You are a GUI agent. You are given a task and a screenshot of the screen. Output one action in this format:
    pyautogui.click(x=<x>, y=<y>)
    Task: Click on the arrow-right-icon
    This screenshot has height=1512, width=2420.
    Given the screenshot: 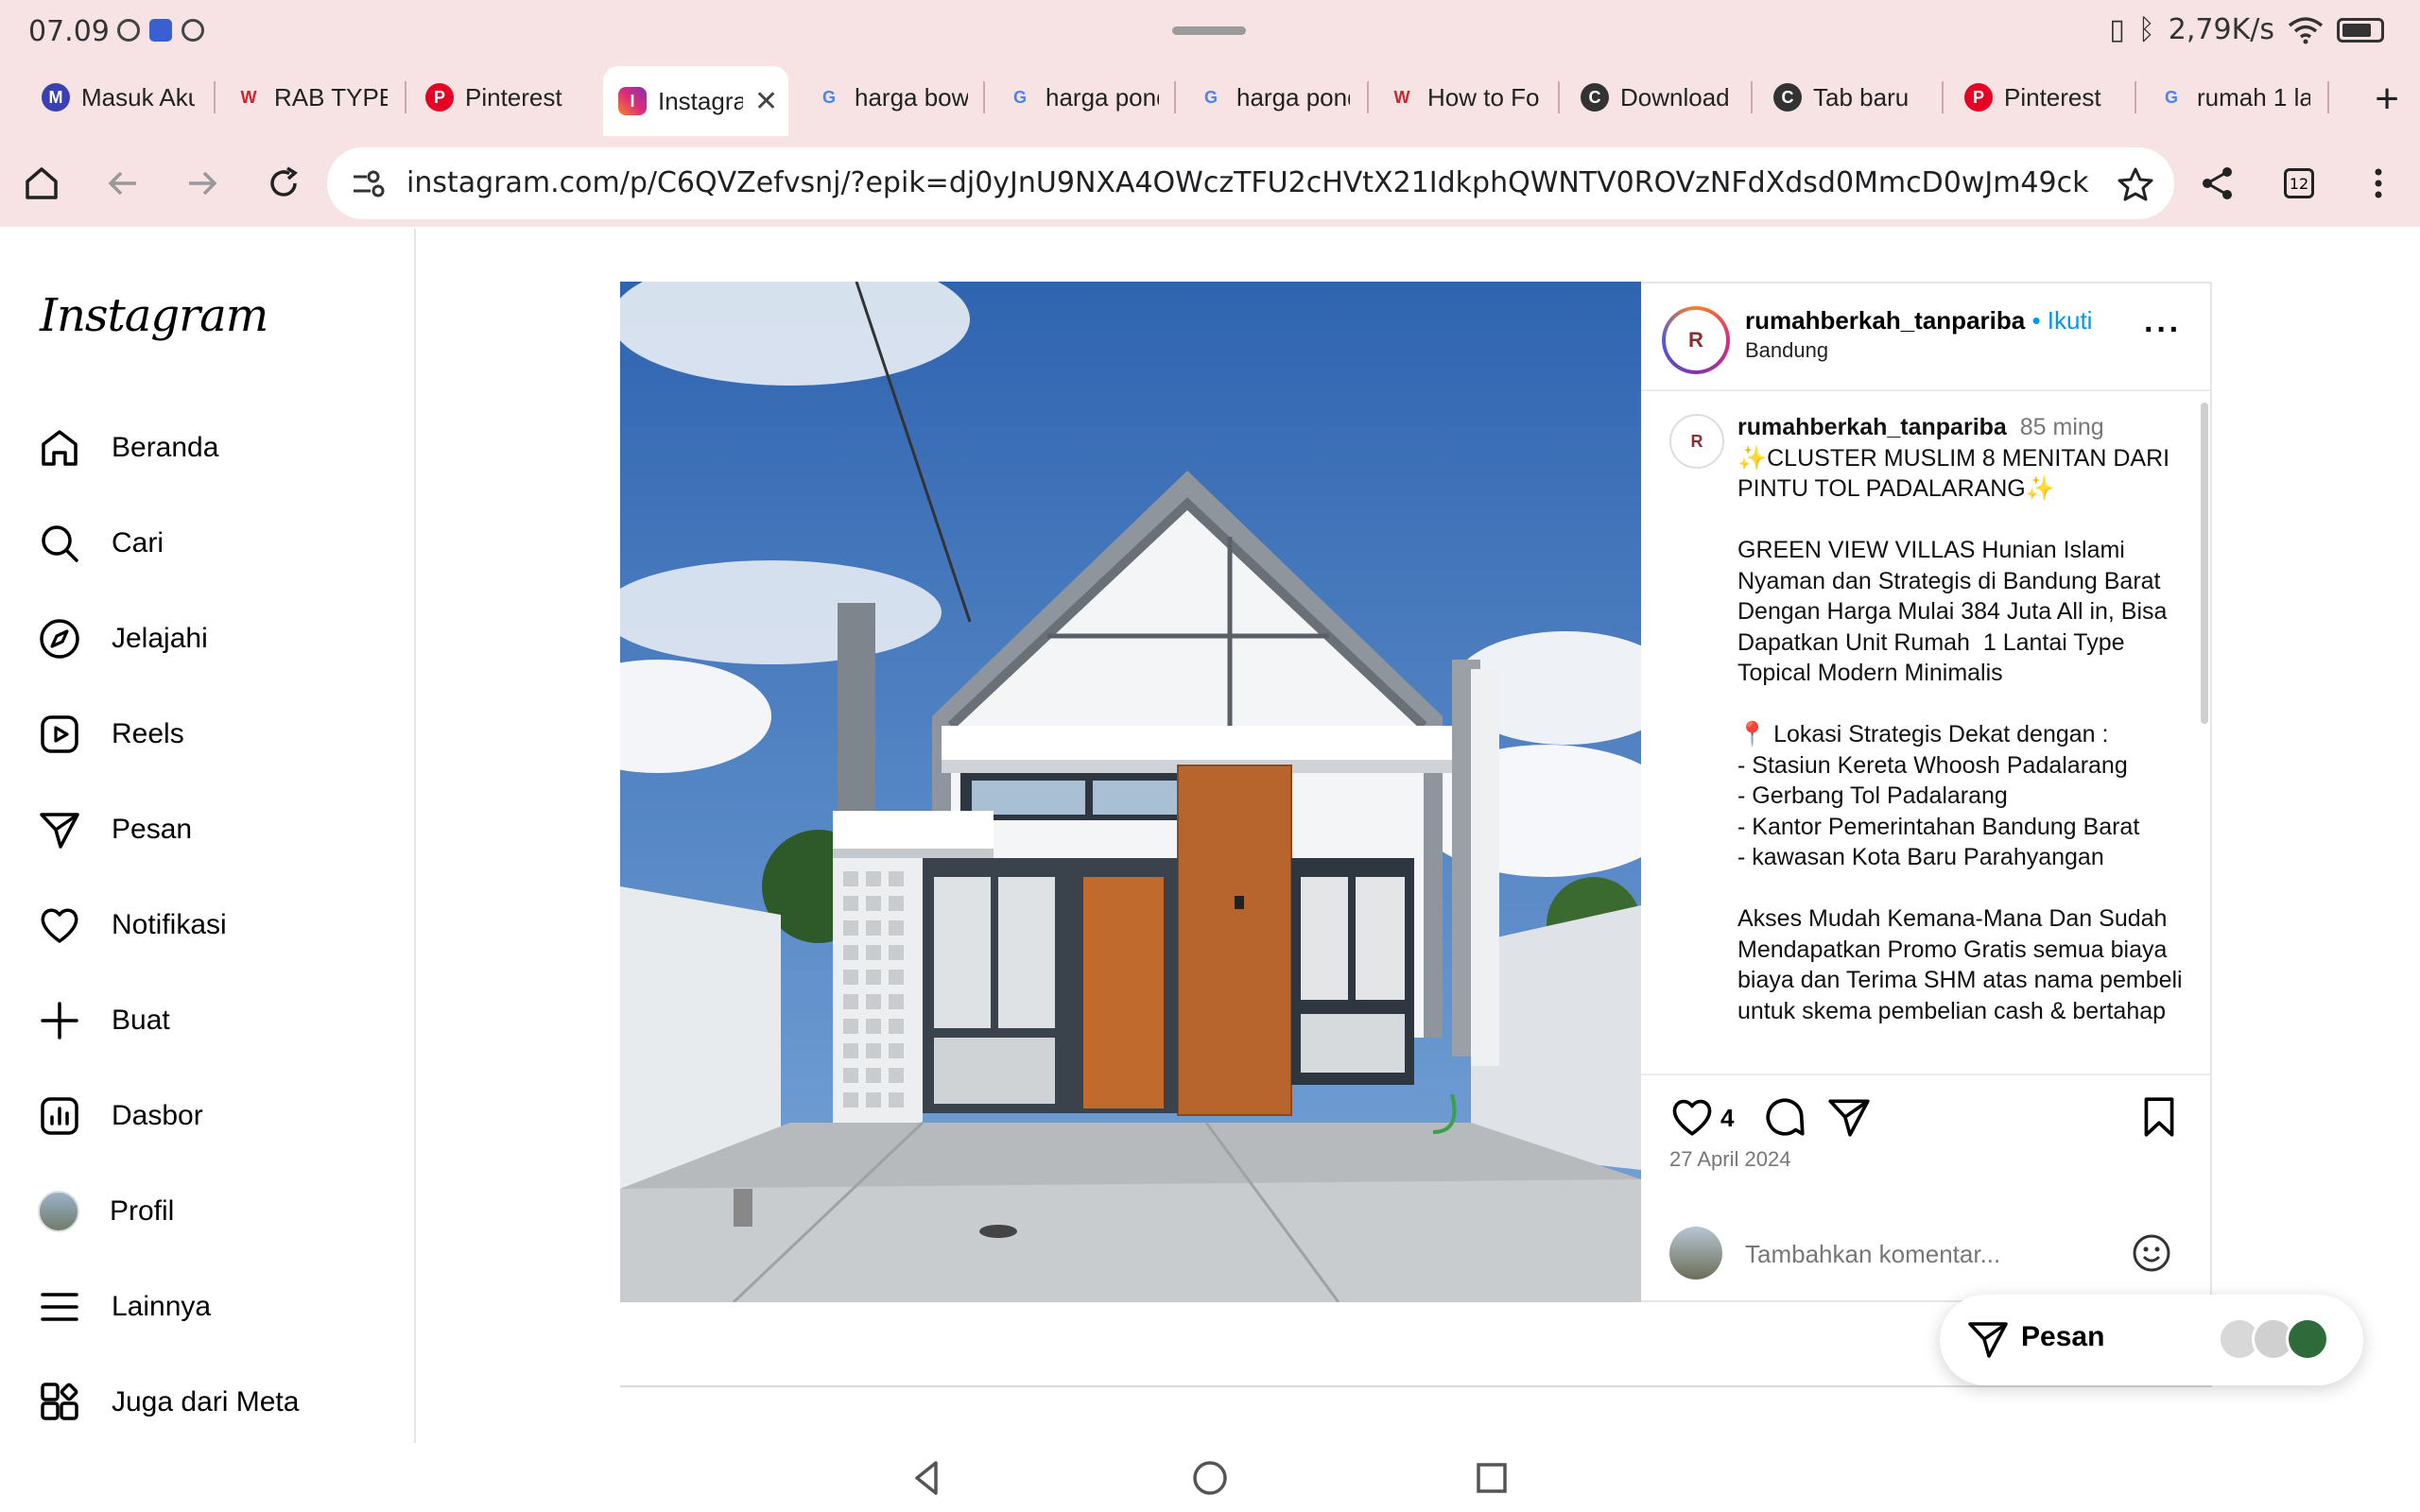 What is the action you would take?
    pyautogui.click(x=203, y=183)
    